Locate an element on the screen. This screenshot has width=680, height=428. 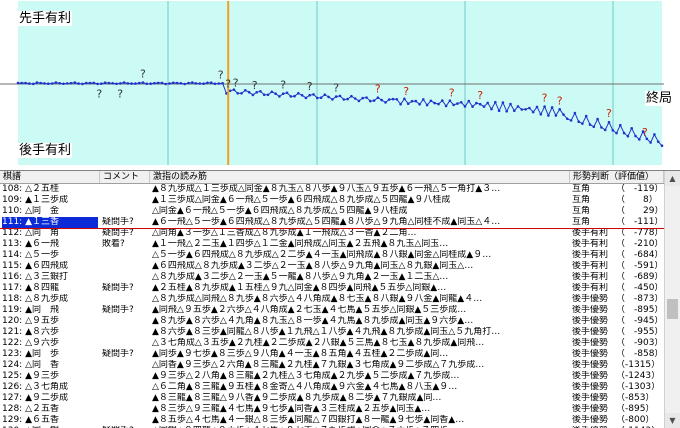
value-cell: （ -945） is located at coordinates (640, 321).